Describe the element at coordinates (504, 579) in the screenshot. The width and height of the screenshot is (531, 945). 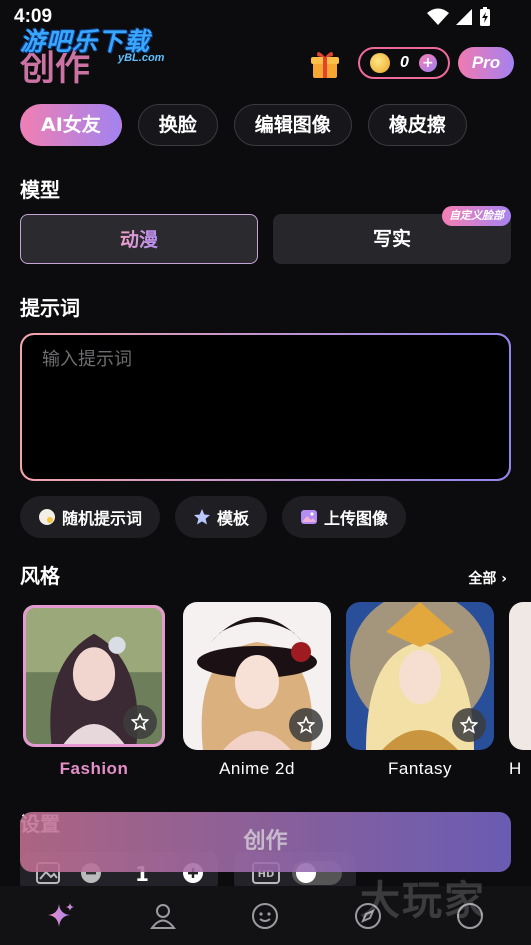
I see `chevron-right-icon: ›` at that location.